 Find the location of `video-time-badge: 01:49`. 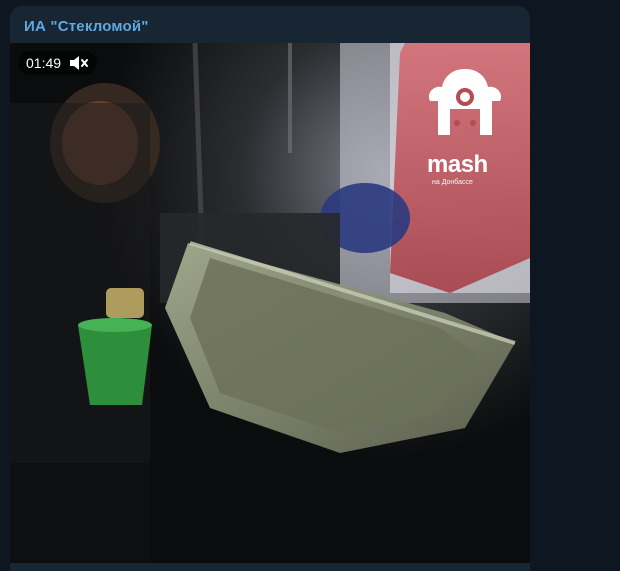

video-time-badge: 01:49 is located at coordinates (58, 63).